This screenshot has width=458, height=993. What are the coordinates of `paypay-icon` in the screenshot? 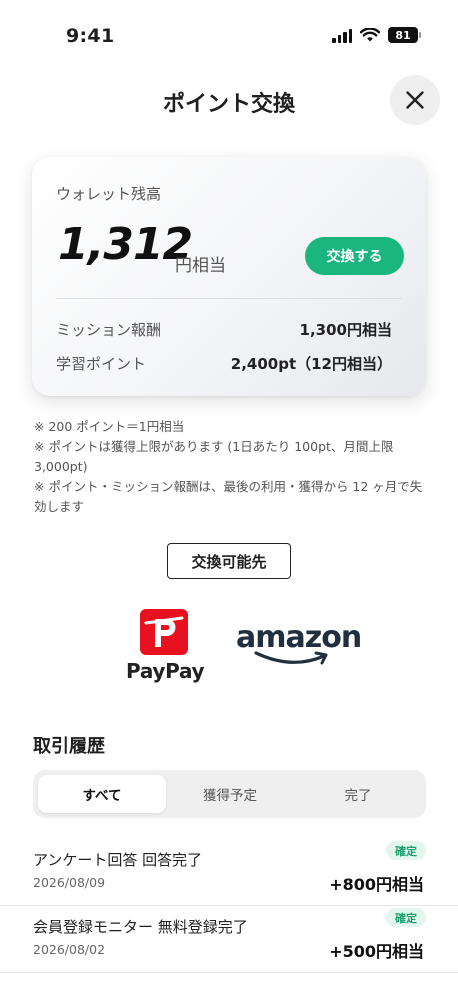 It's located at (164, 632).